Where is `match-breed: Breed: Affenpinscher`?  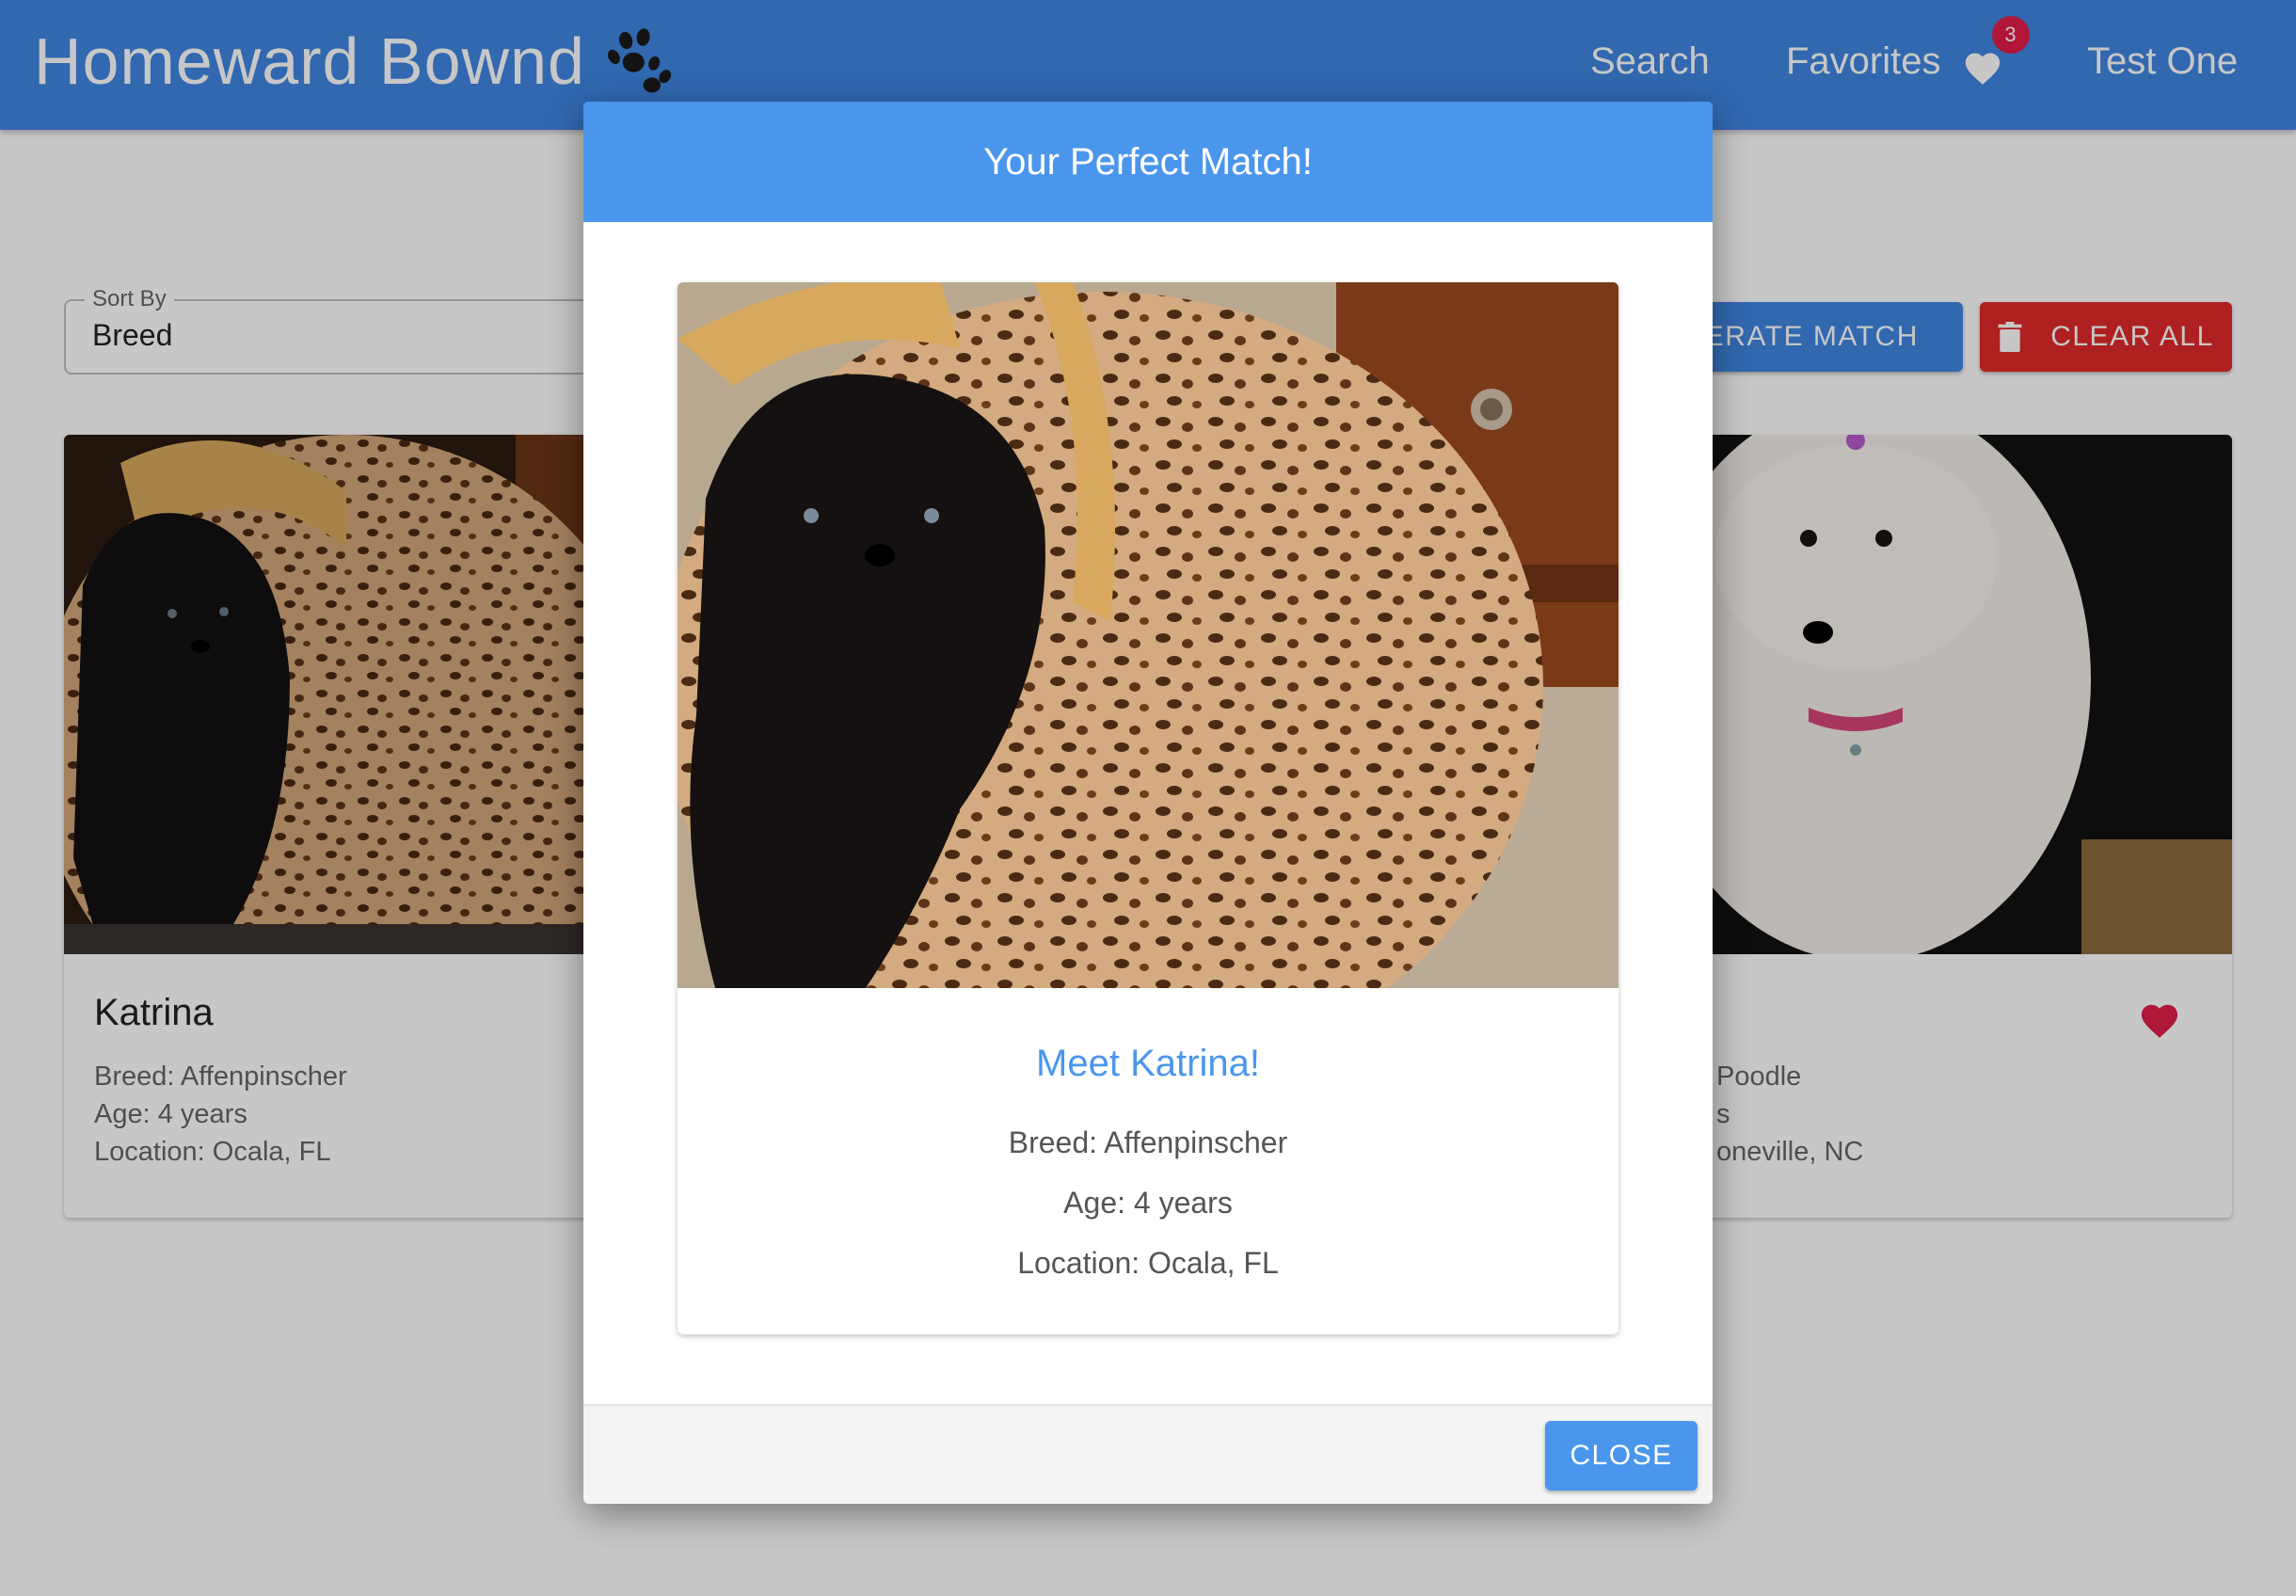
match-breed: Breed: Affenpinscher is located at coordinates (1148, 1142).